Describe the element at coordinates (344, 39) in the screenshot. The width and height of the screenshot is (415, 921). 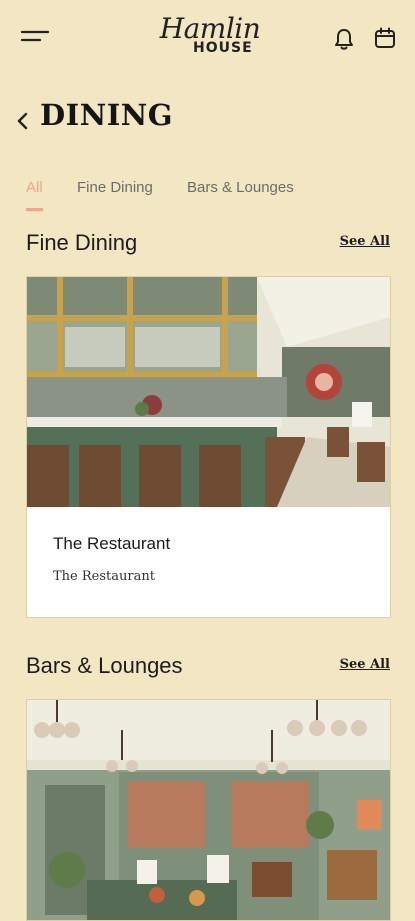
I see `bell-icon` at that location.